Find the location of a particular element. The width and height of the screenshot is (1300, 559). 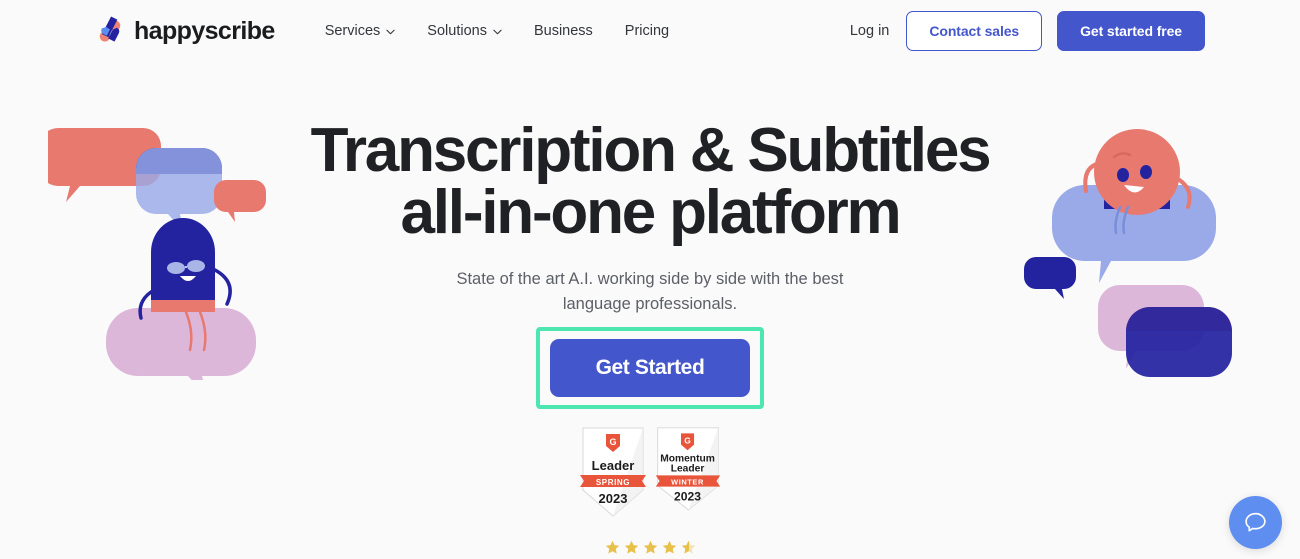

chat-bubble-icon is located at coordinates (1255, 522).